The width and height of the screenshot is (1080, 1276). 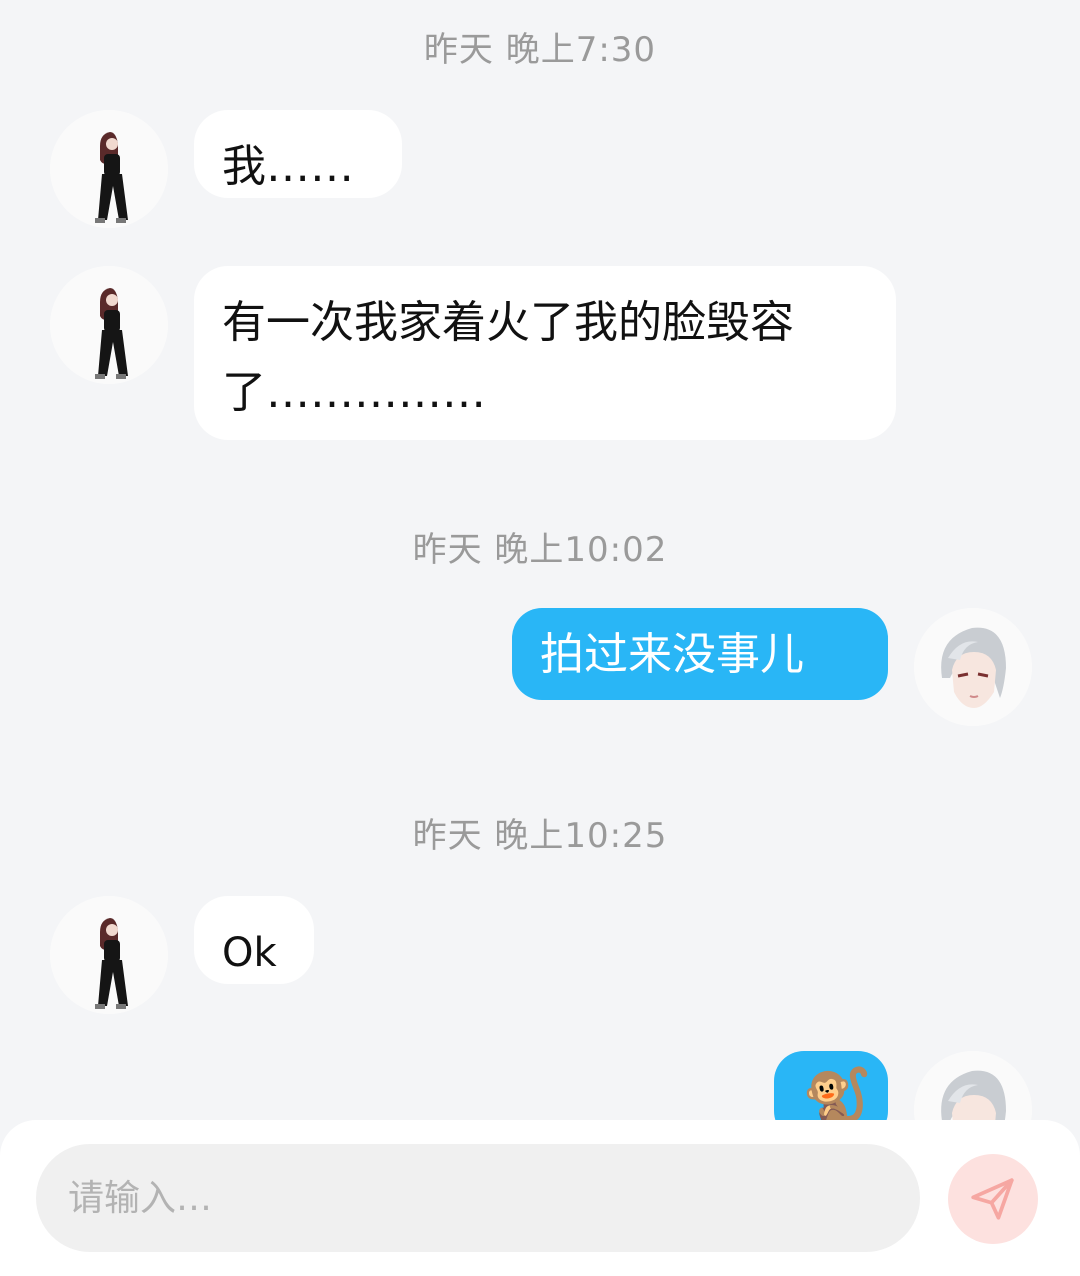 I want to click on message-bubble-outgoing: 拍过来没事儿, so click(x=700, y=654).